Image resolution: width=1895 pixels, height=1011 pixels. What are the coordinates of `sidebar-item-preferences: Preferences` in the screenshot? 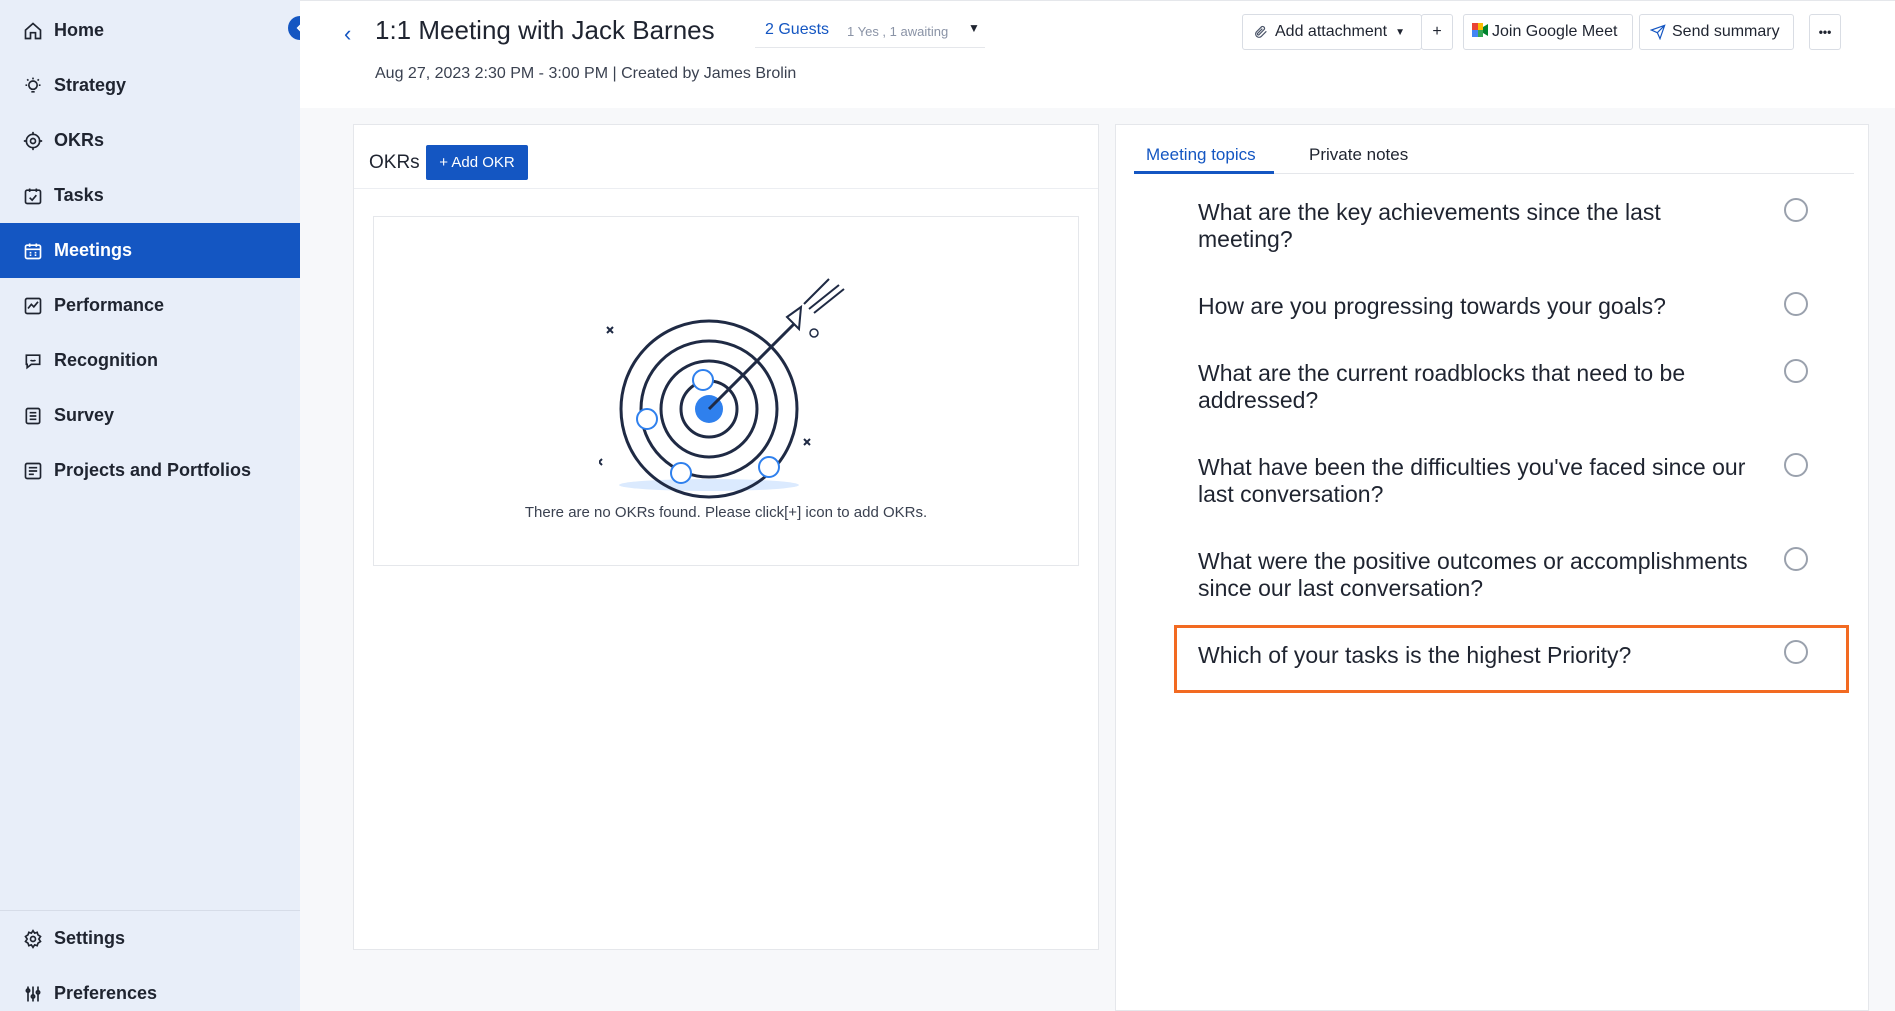 It's located at (150, 988).